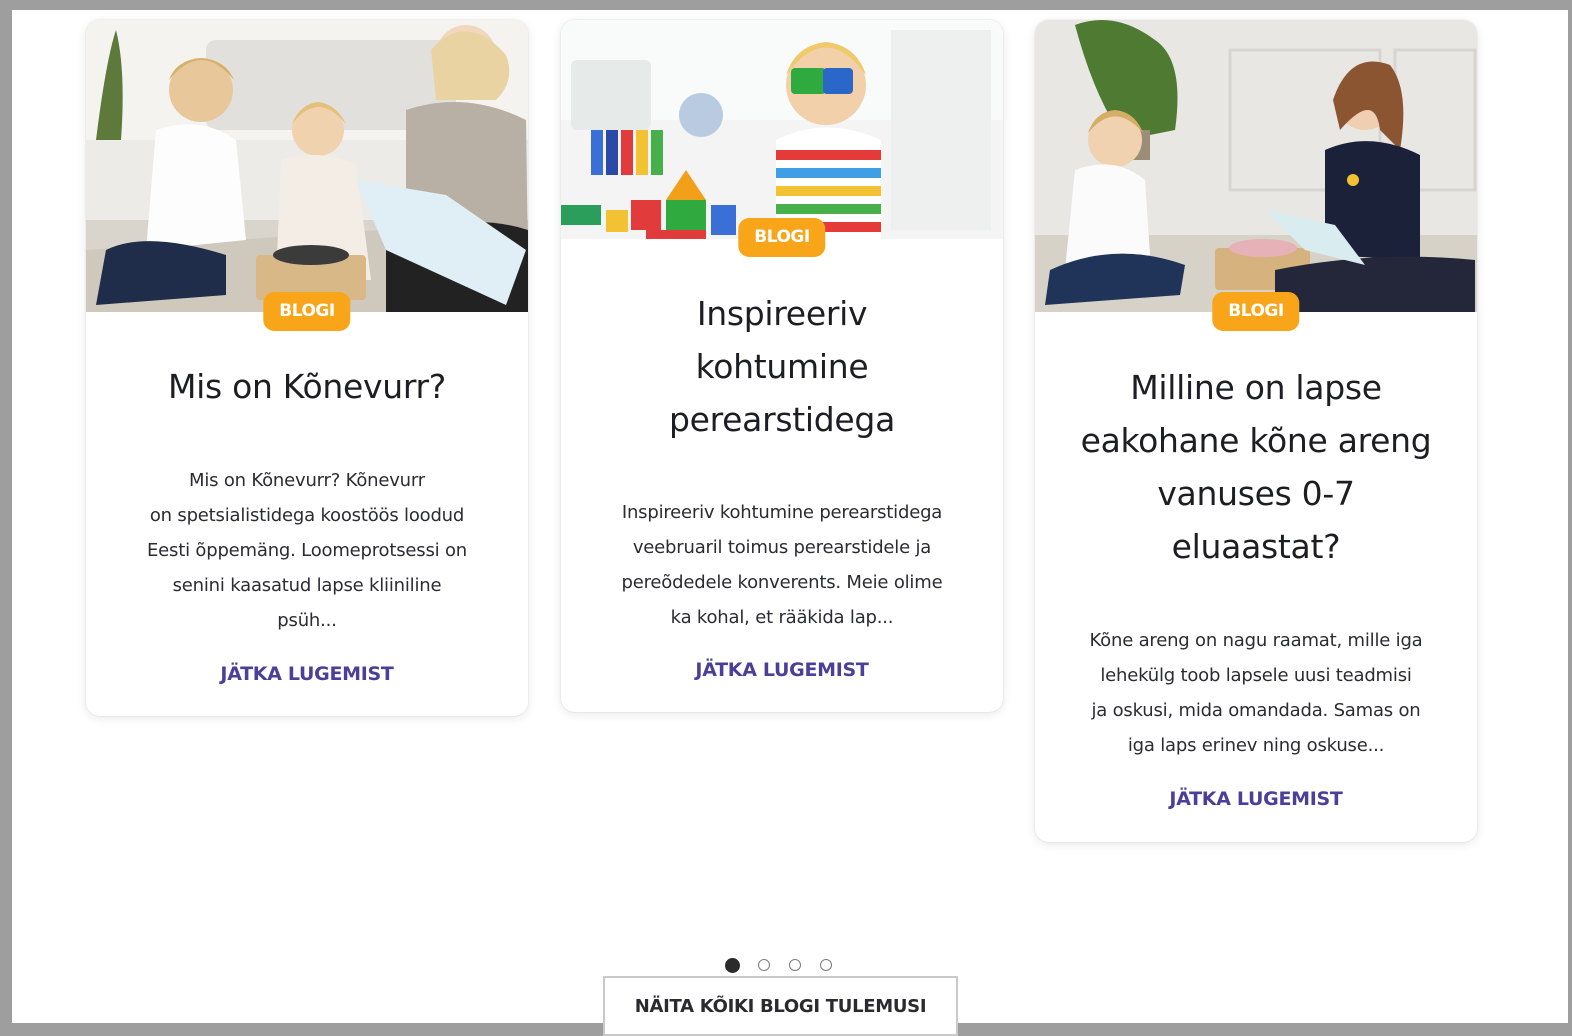 The width and height of the screenshot is (1572, 1036). What do you see at coordinates (1256, 546) in the screenshot?
I see `title-line: eluaastat?` at bounding box center [1256, 546].